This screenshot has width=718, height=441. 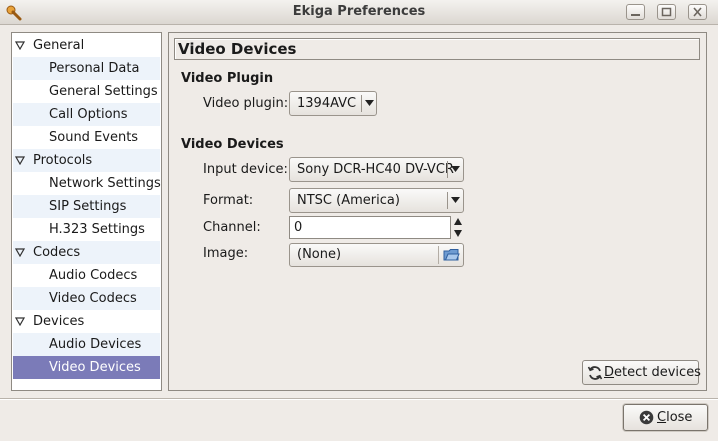 I want to click on sidebar-item-video-devices: Video Devices, so click(x=86, y=367).